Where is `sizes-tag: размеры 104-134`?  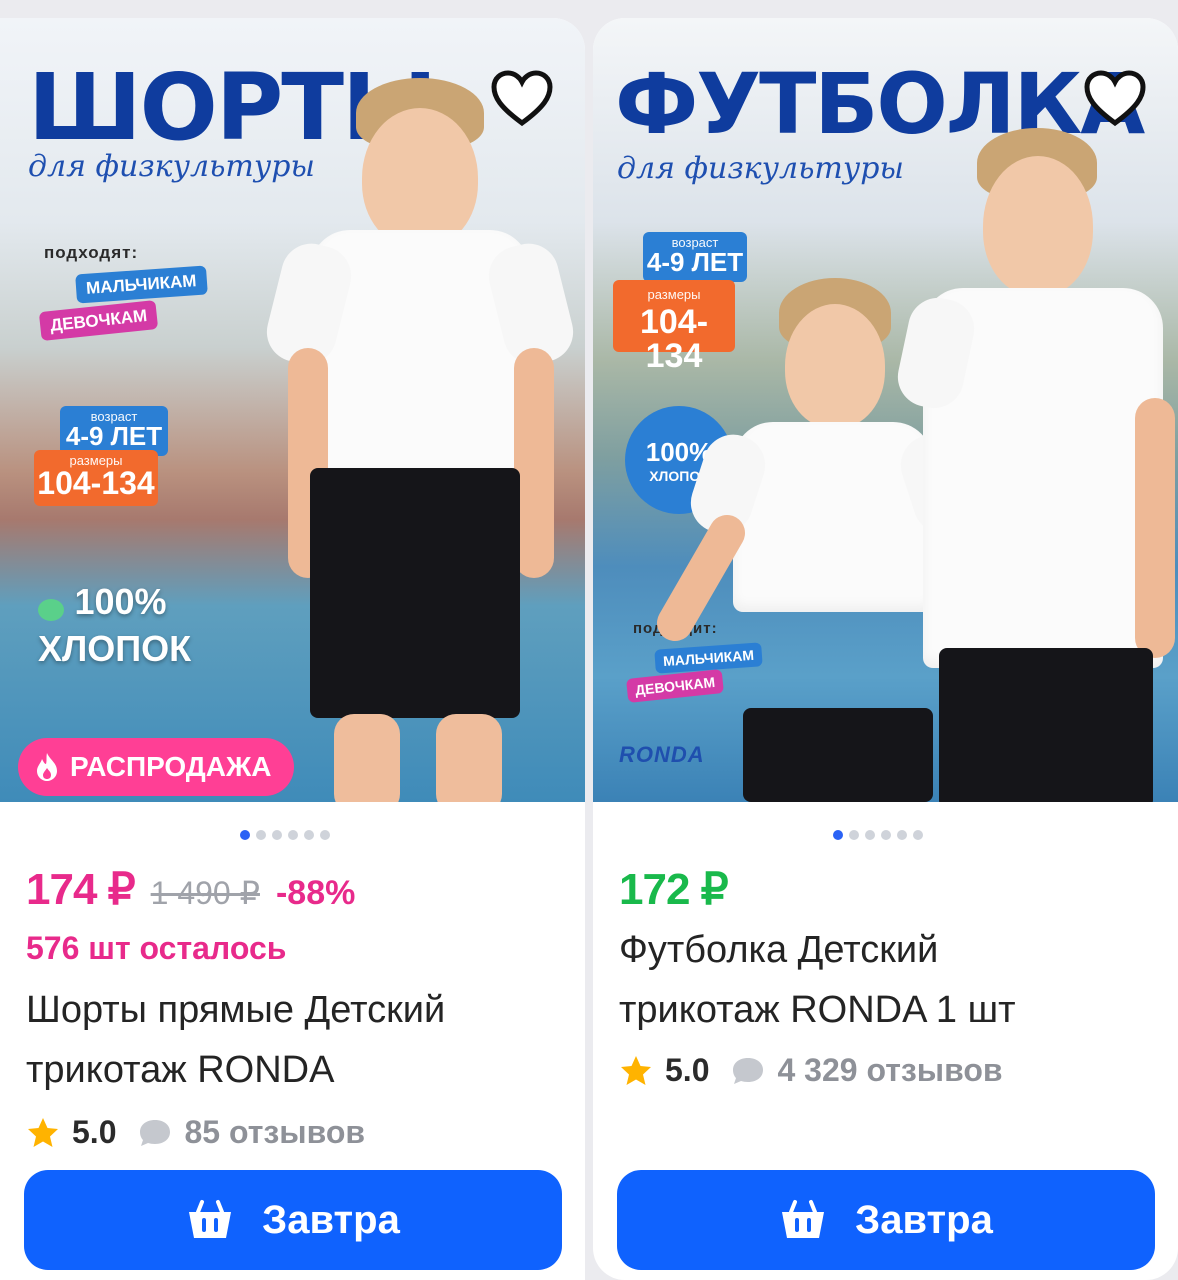
sizes-tag: размеры 104-134 is located at coordinates (96, 478).